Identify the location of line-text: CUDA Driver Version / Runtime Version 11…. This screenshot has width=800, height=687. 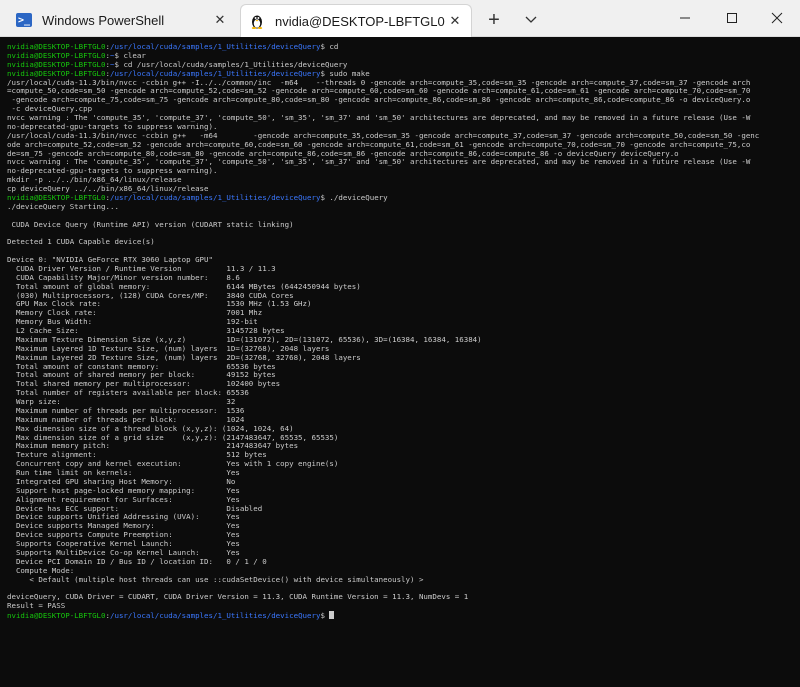
(141, 268).